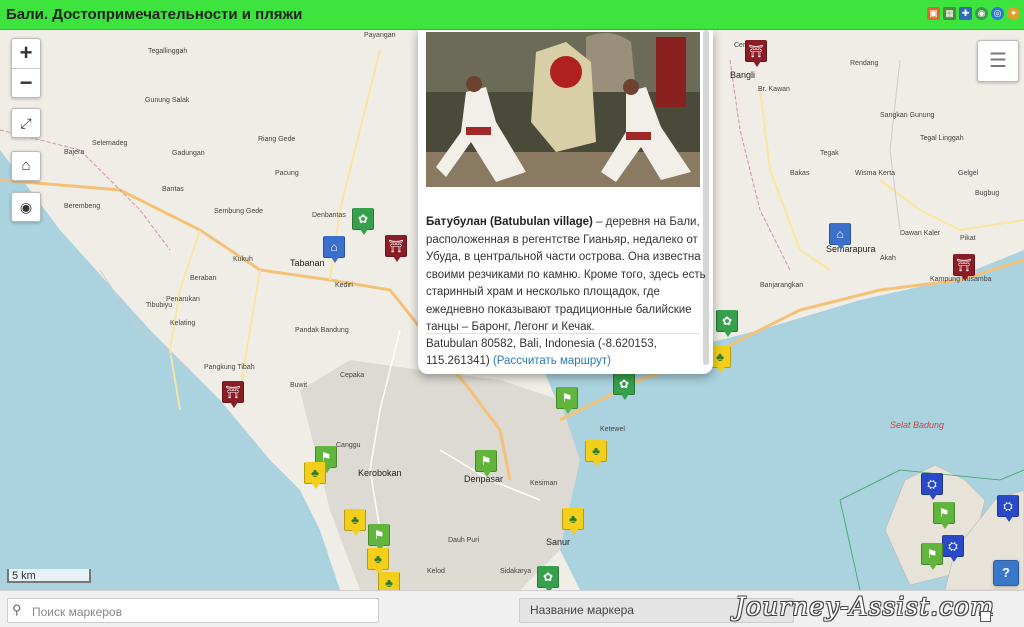  I want to click on resize-handle, so click(985, 616).